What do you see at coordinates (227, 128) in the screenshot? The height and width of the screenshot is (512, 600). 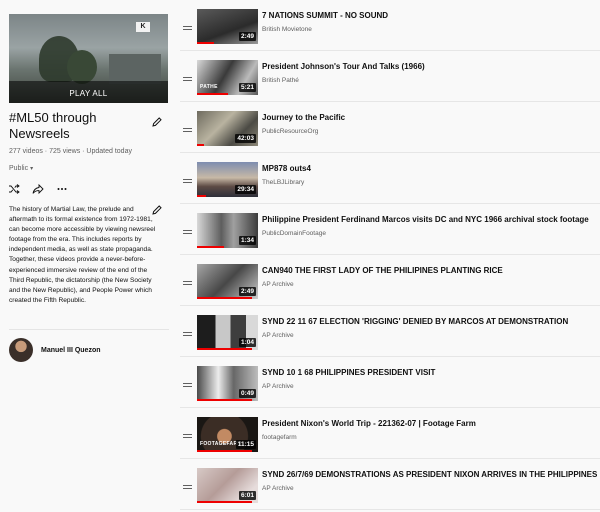 I see `video-thumbnail: 42:03` at bounding box center [227, 128].